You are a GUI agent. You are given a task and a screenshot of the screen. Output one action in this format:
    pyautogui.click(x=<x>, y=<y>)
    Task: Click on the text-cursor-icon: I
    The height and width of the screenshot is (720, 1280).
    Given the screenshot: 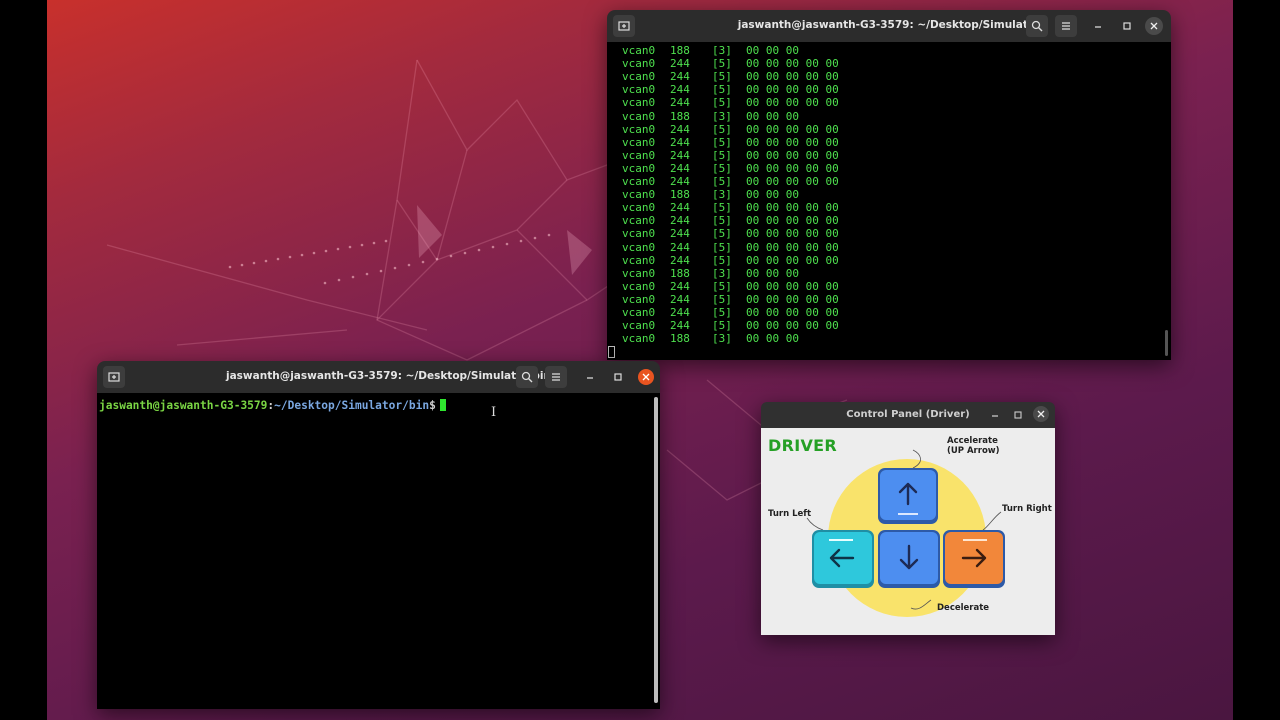 What is the action you would take?
    pyautogui.click(x=494, y=412)
    